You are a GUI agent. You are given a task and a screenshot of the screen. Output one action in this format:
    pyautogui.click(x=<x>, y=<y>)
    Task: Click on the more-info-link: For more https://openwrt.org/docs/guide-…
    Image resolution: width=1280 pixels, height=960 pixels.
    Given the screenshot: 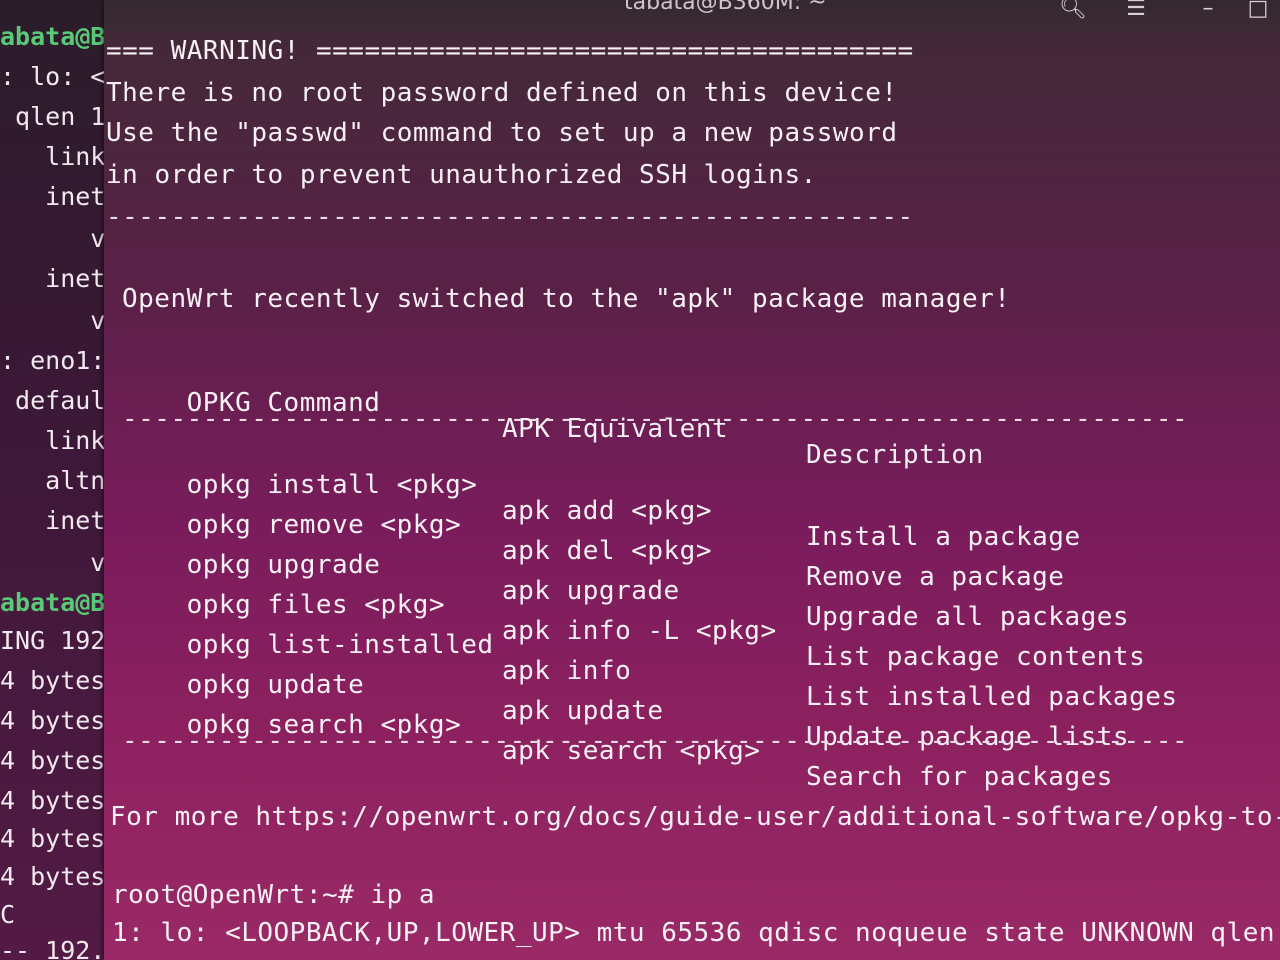 What is the action you would take?
    pyautogui.click(x=695, y=817)
    